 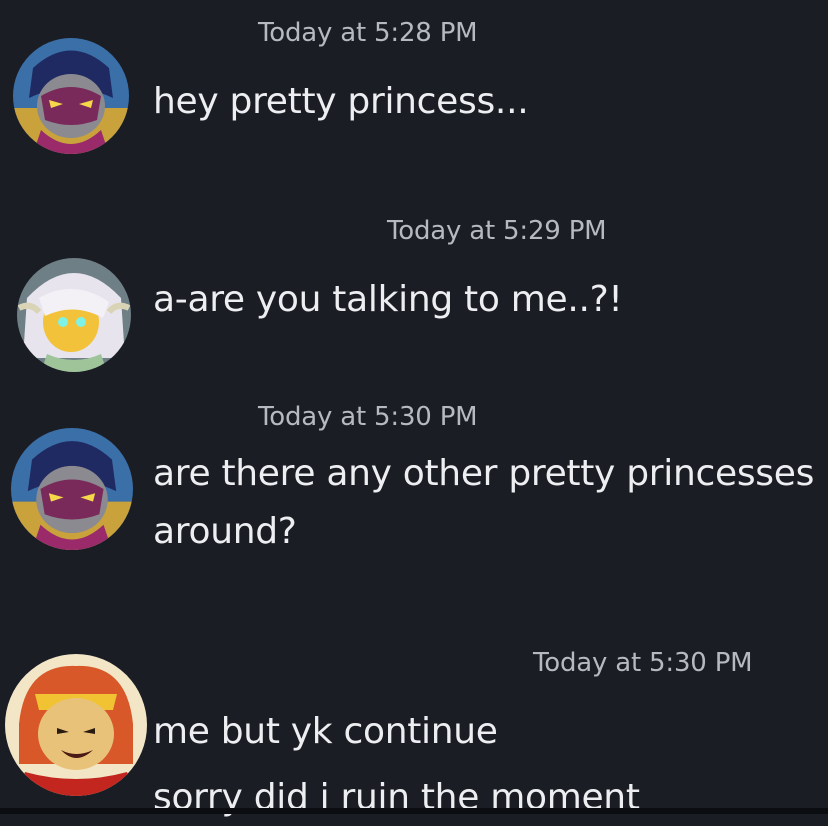 I want to click on message-timestamp: Today at 5:28 PM, so click(x=368, y=33).